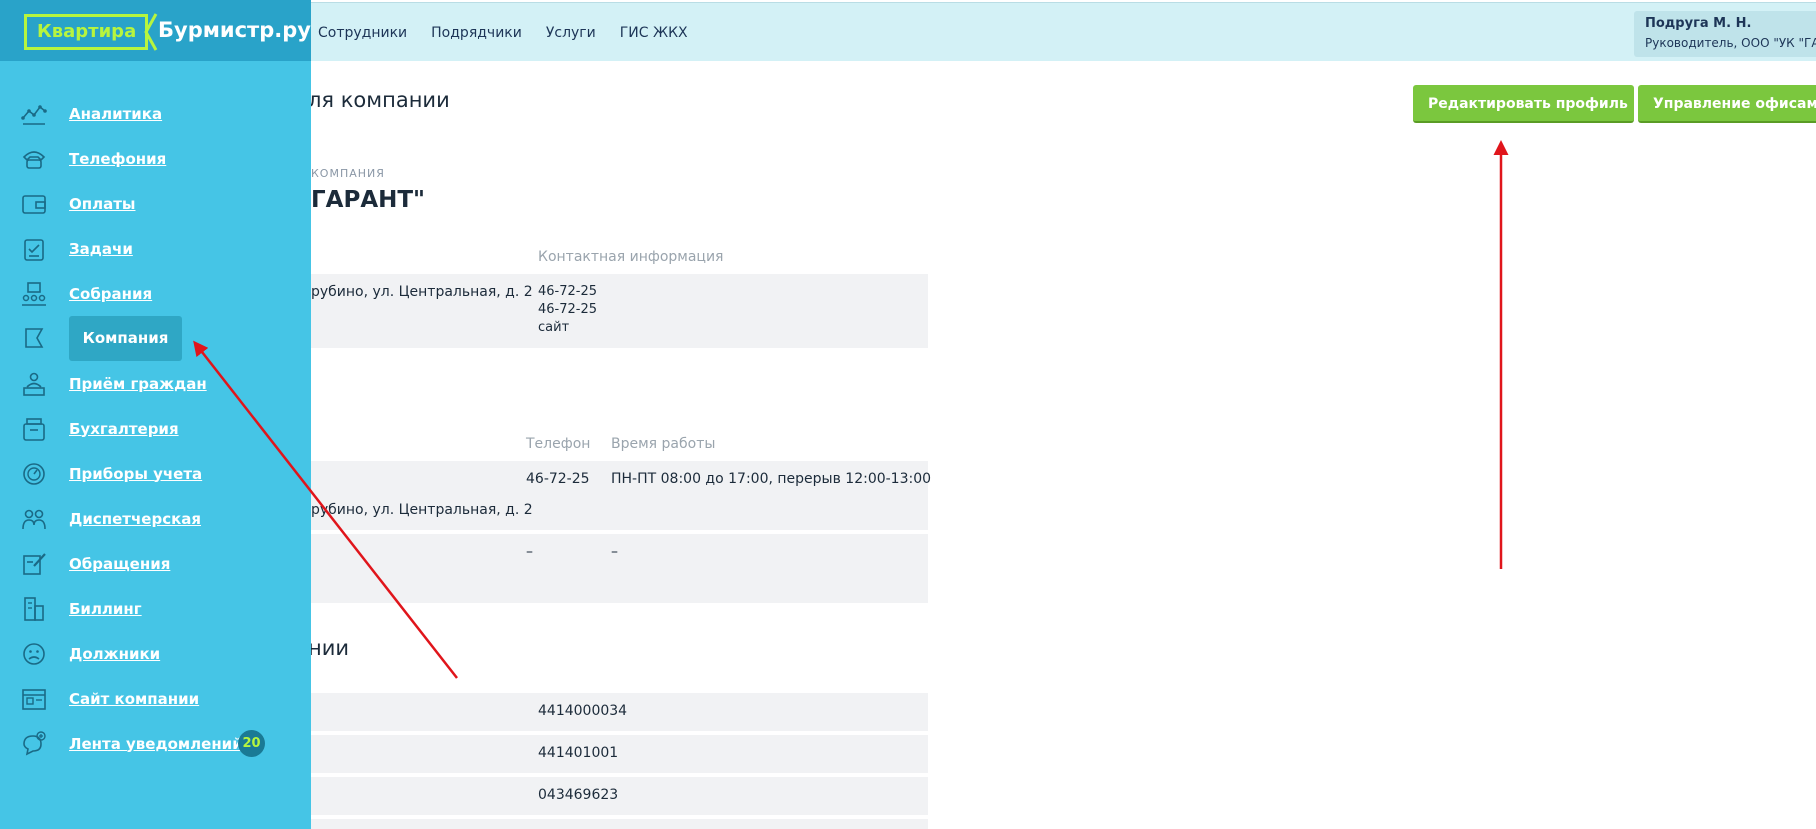 This screenshot has width=1816, height=829. What do you see at coordinates (155, 608) in the screenshot?
I see `sidebar-item-billing: Биллинг` at bounding box center [155, 608].